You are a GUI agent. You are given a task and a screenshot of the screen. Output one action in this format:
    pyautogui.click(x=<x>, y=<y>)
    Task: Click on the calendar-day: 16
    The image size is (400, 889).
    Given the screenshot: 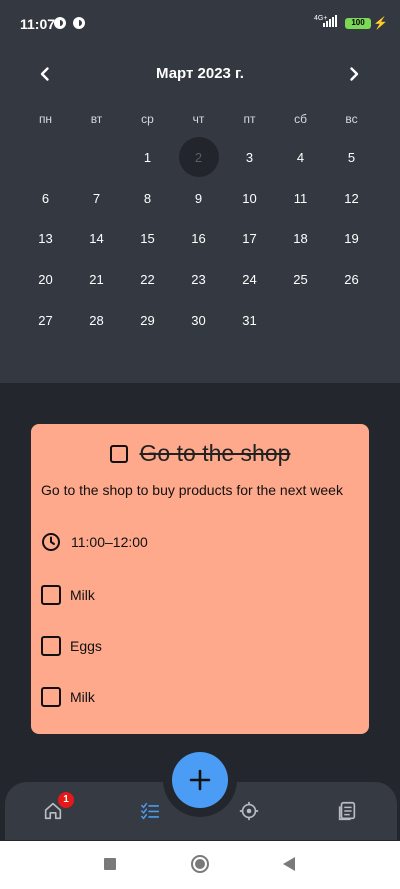 What is the action you would take?
    pyautogui.click(x=198, y=239)
    